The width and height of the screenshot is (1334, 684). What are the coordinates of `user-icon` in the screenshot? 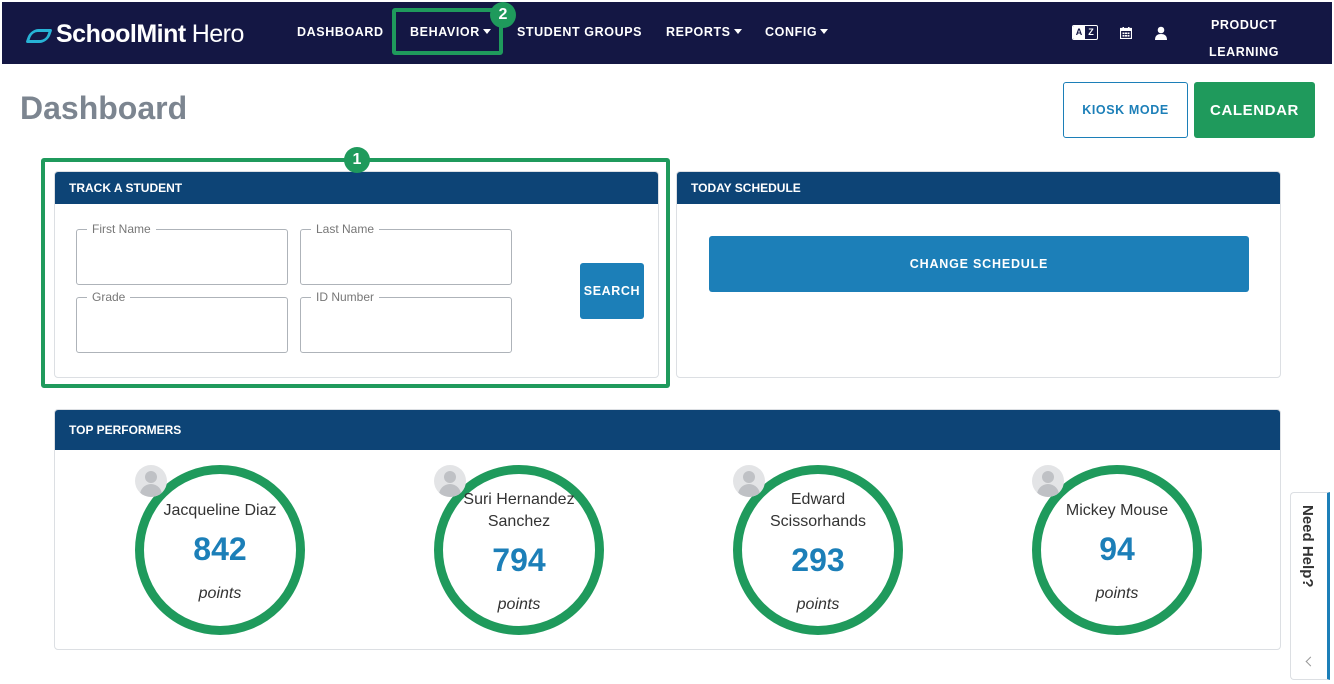 It's located at (1161, 33).